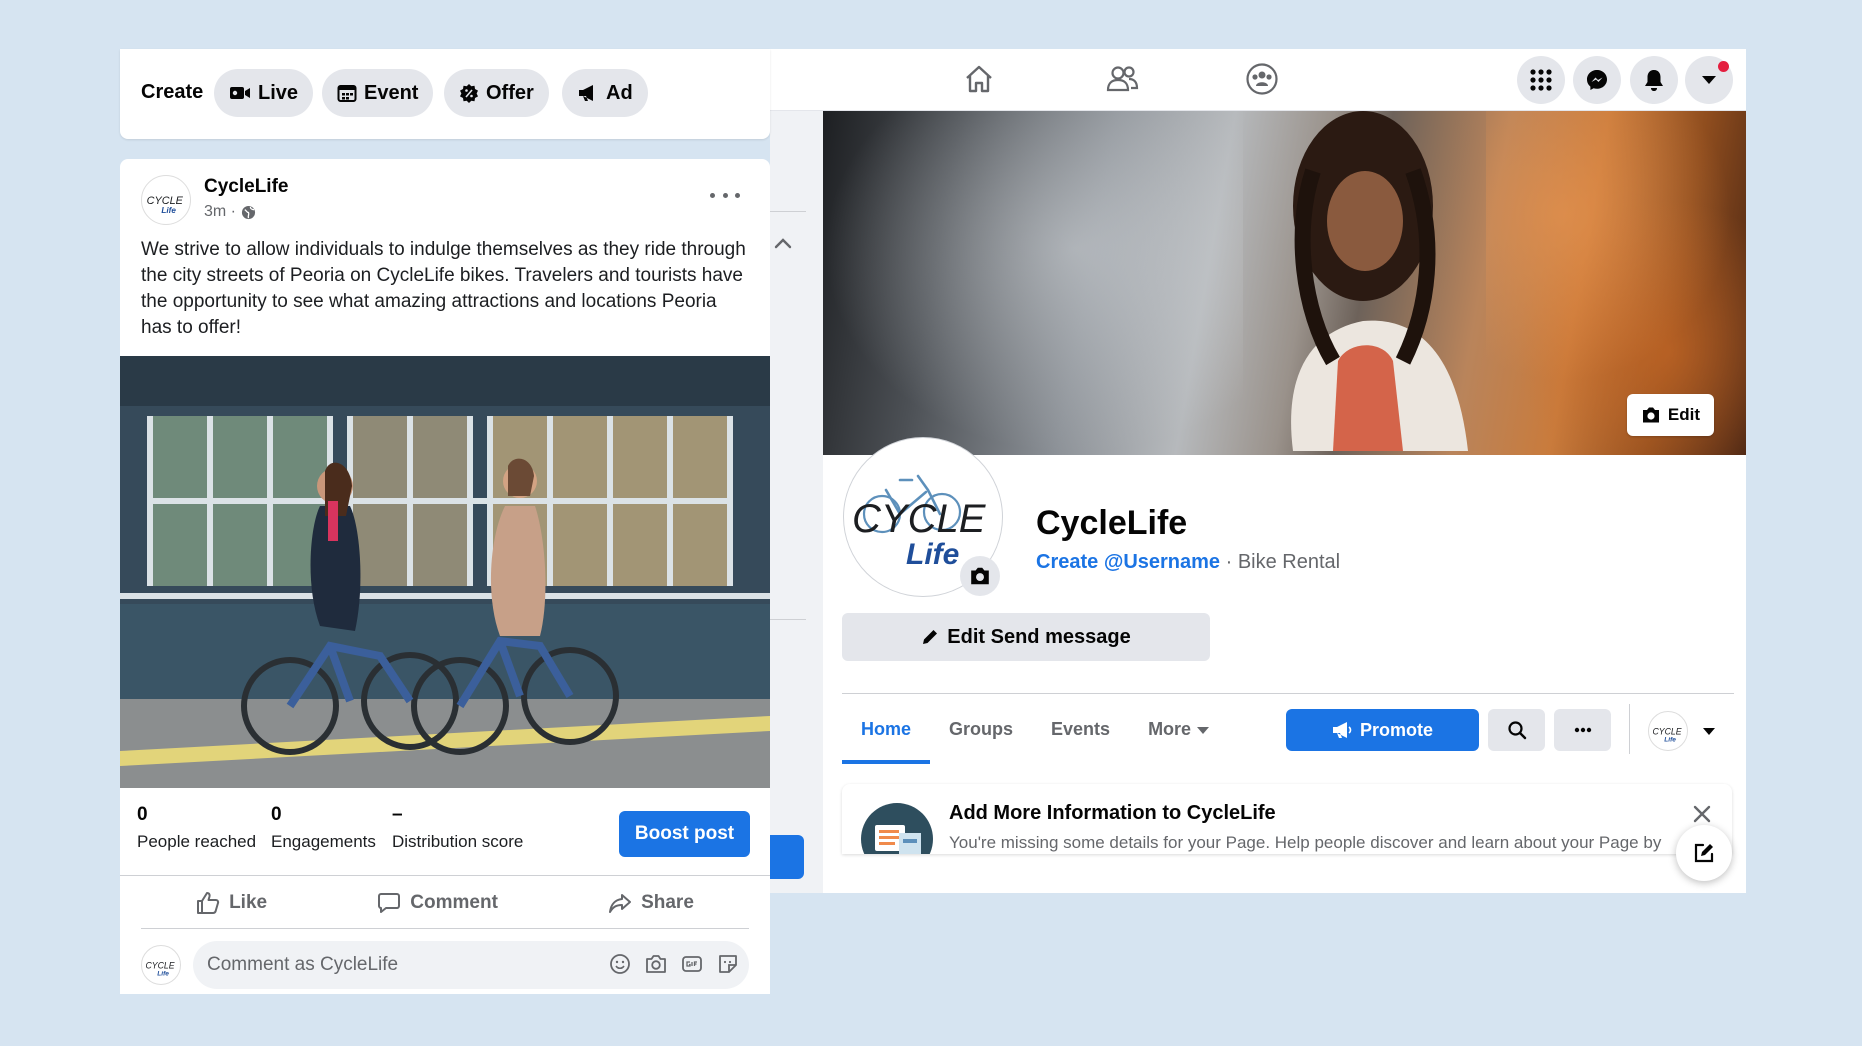 The height and width of the screenshot is (1046, 1862). I want to click on ellipsis-icon, so click(1582, 730).